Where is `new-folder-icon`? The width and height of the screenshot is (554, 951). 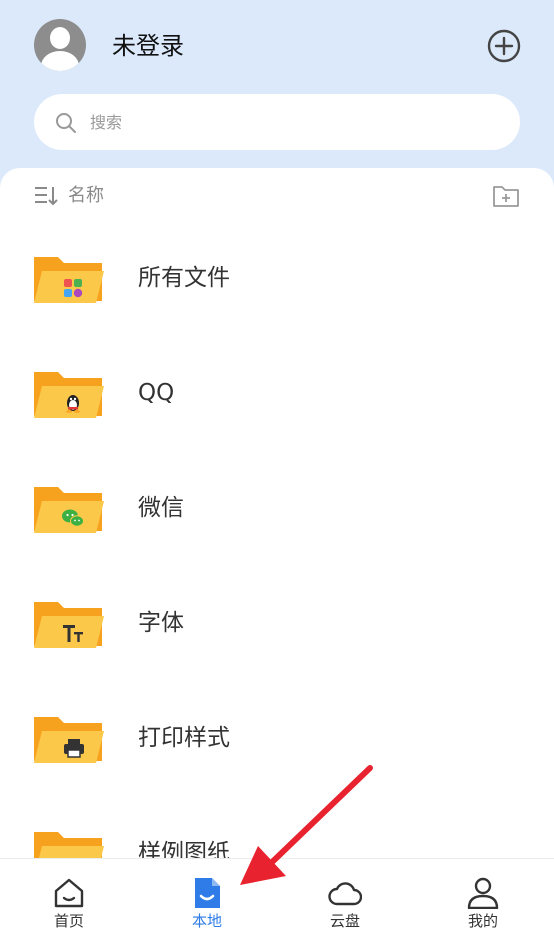
new-folder-icon is located at coordinates (506, 195).